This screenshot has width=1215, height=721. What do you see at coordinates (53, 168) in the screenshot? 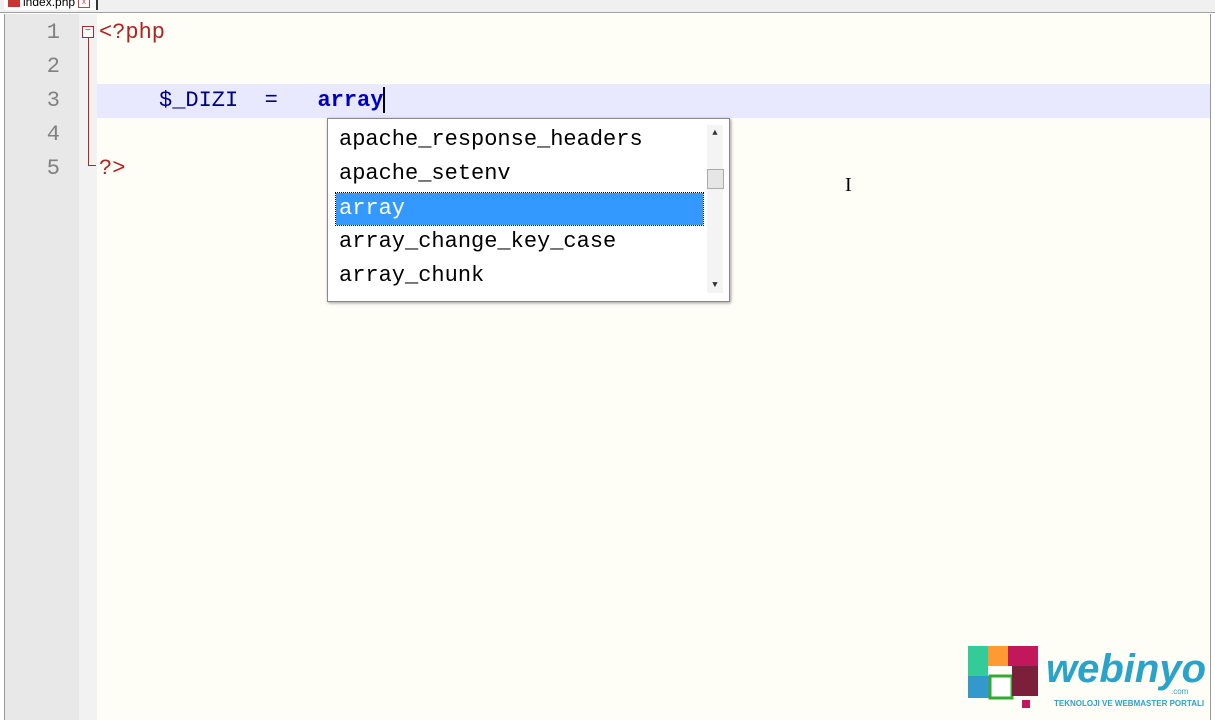
I see `line-number: 5` at bounding box center [53, 168].